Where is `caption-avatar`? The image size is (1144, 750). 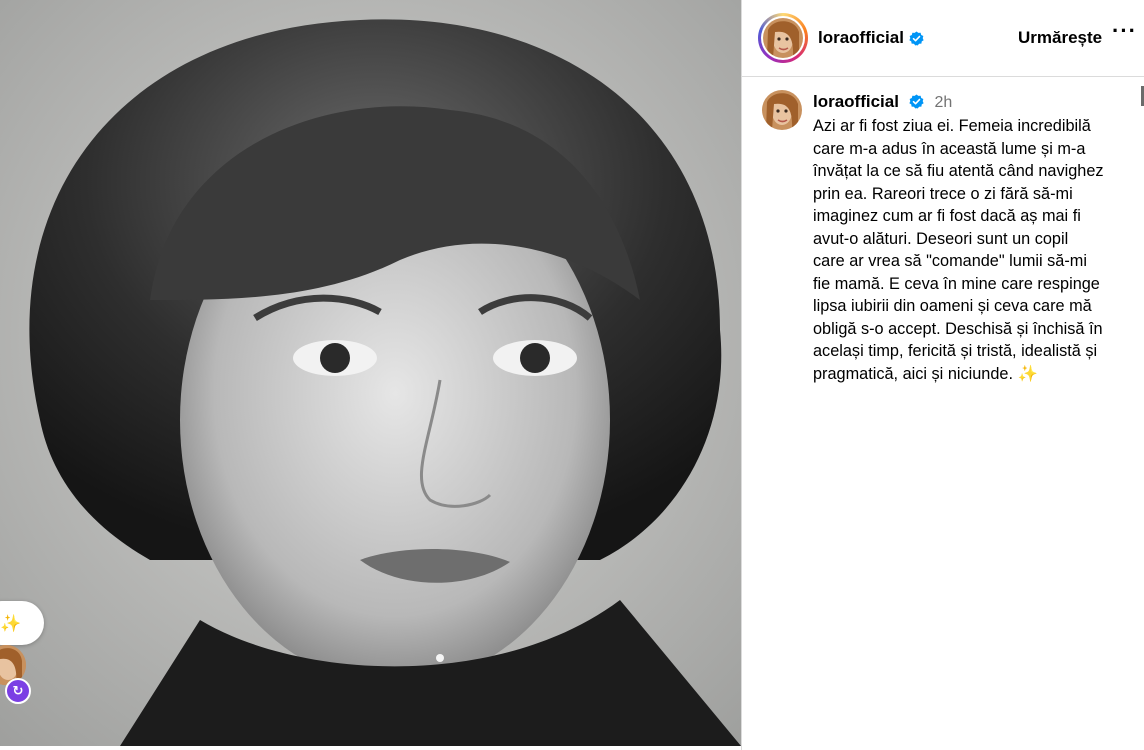
caption-avatar is located at coordinates (782, 110).